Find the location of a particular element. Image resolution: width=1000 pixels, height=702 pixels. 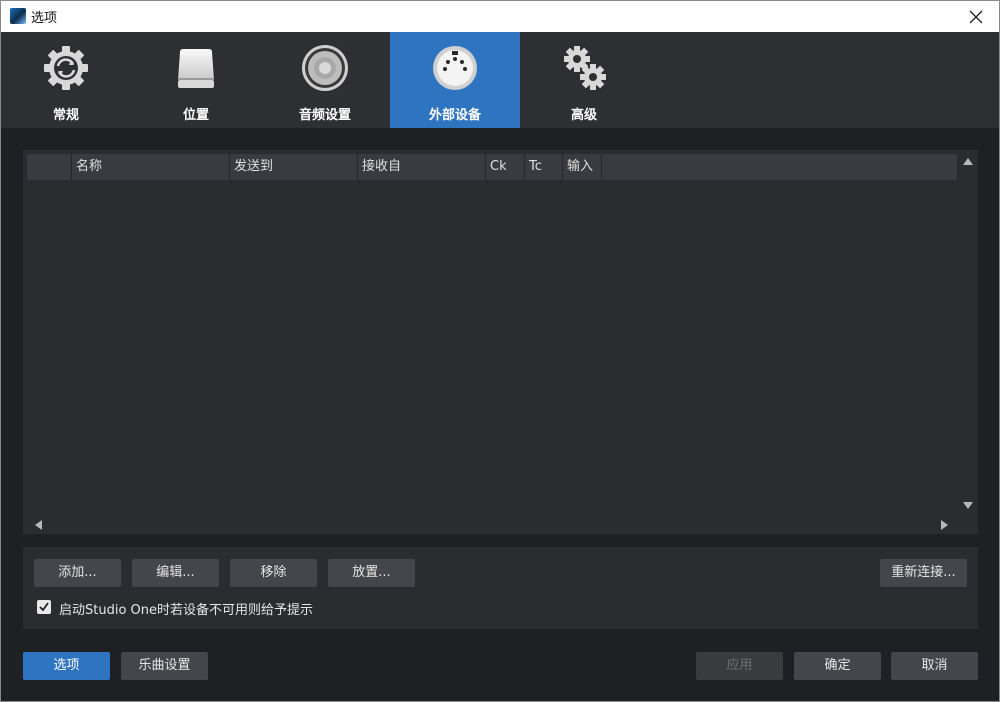

options-button: 选项 is located at coordinates (66, 666).